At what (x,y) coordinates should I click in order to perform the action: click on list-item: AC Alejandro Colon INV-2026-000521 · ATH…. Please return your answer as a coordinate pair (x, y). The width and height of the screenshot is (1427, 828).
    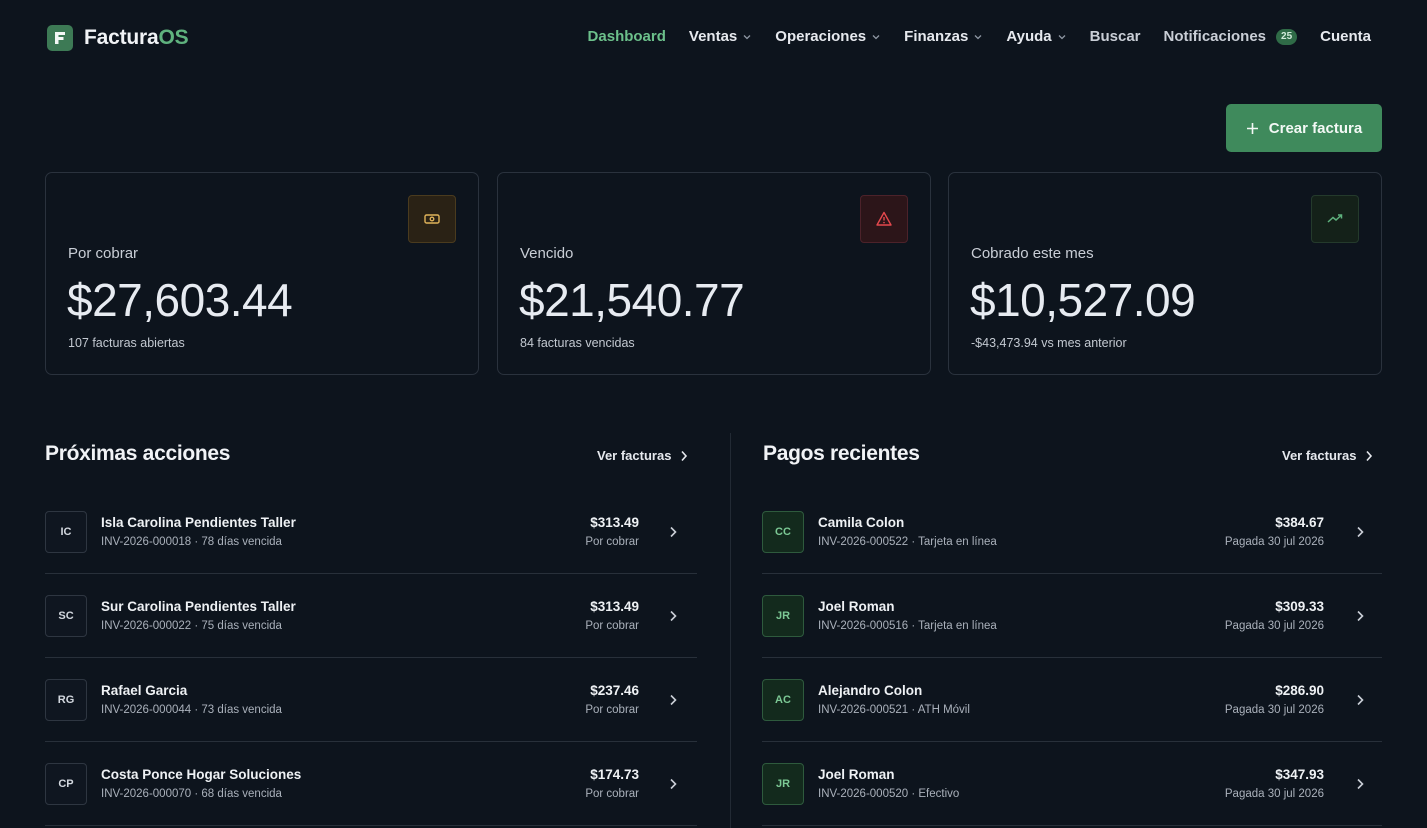
    Looking at the image, I should click on (1072, 700).